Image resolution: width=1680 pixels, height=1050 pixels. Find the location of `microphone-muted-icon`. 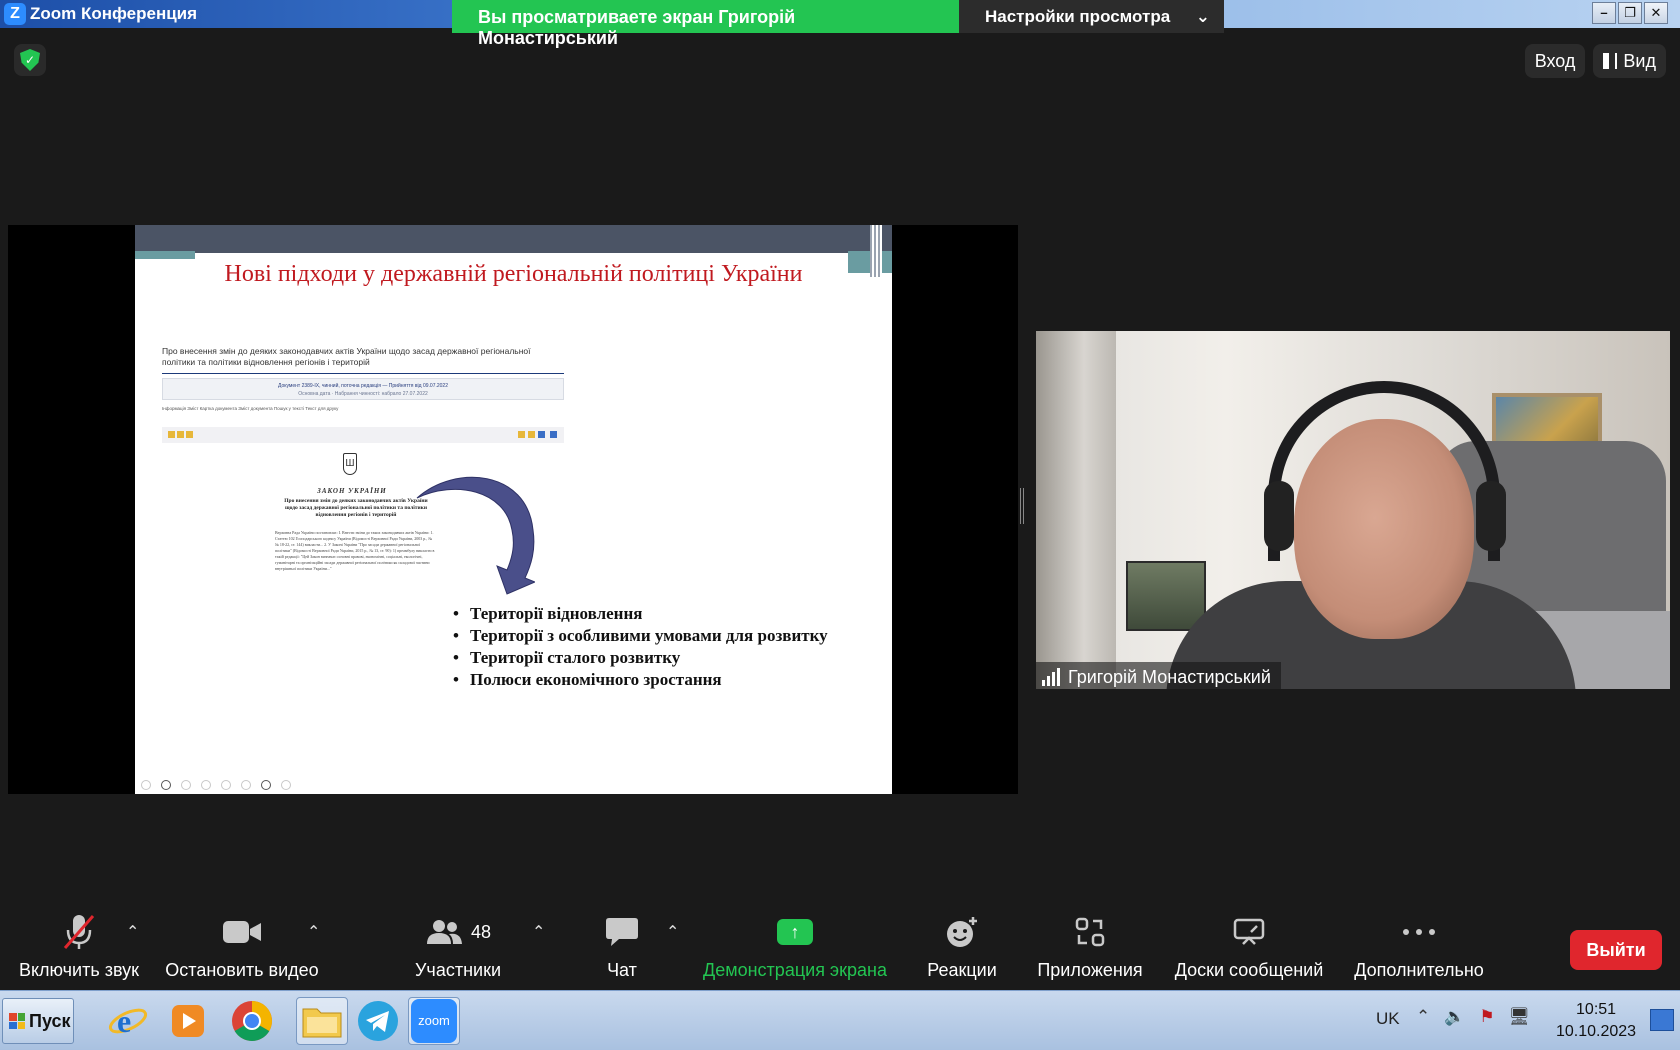

microphone-muted-icon is located at coordinates (79, 932).